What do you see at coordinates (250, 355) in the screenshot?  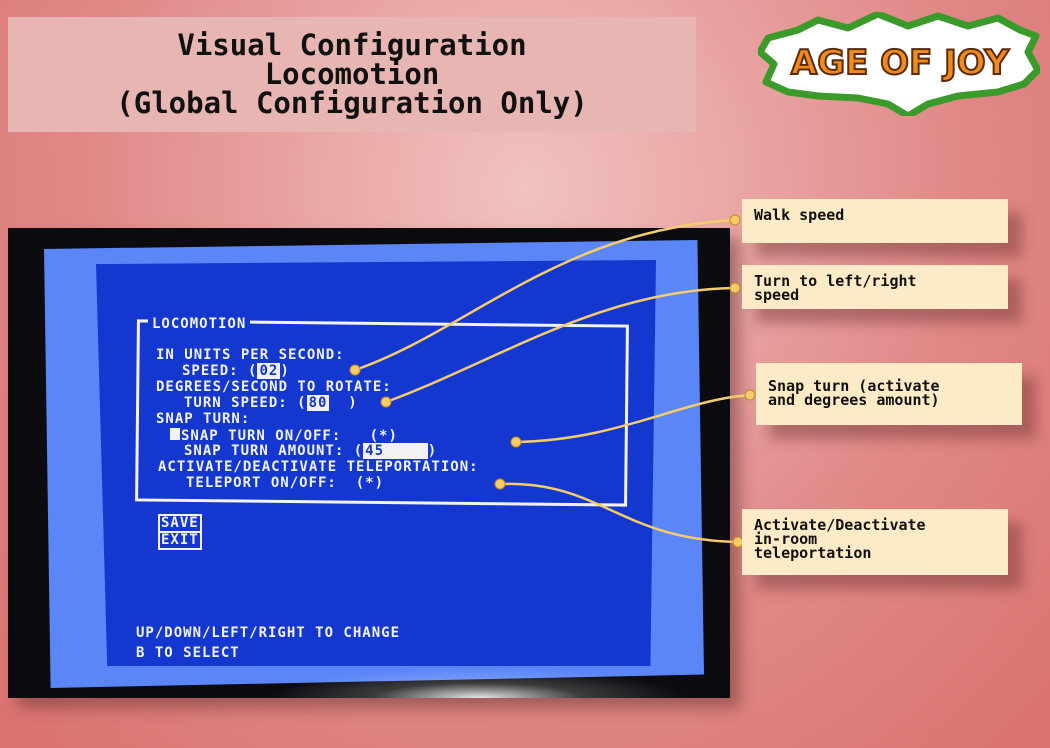 I see `speed-header: IN UNITS PER SECOND:` at bounding box center [250, 355].